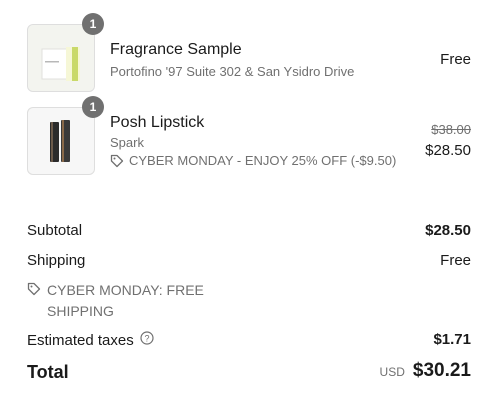  I want to click on product-name: Fragrance Sample, so click(176, 49).